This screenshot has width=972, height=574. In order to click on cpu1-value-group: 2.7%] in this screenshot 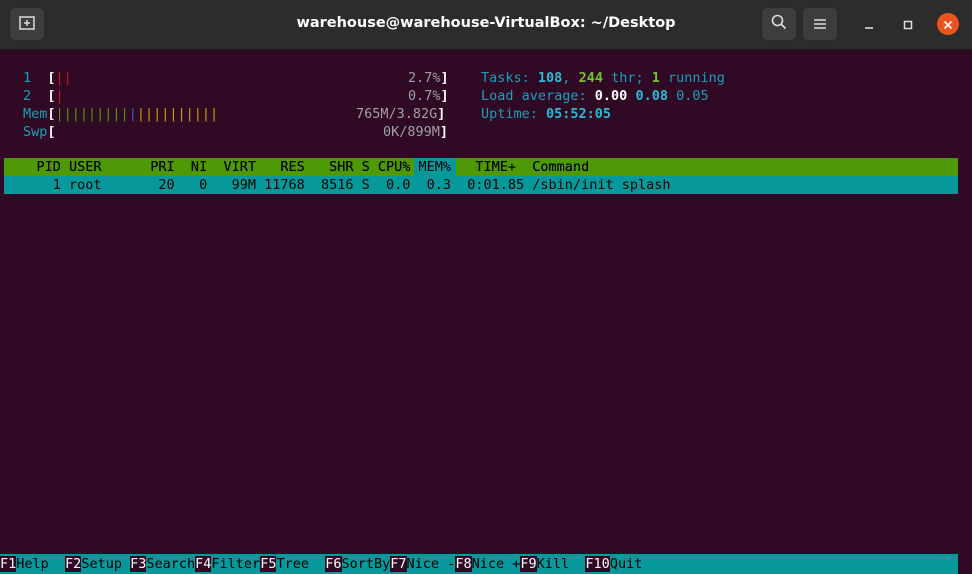, I will do `click(428, 78)`.